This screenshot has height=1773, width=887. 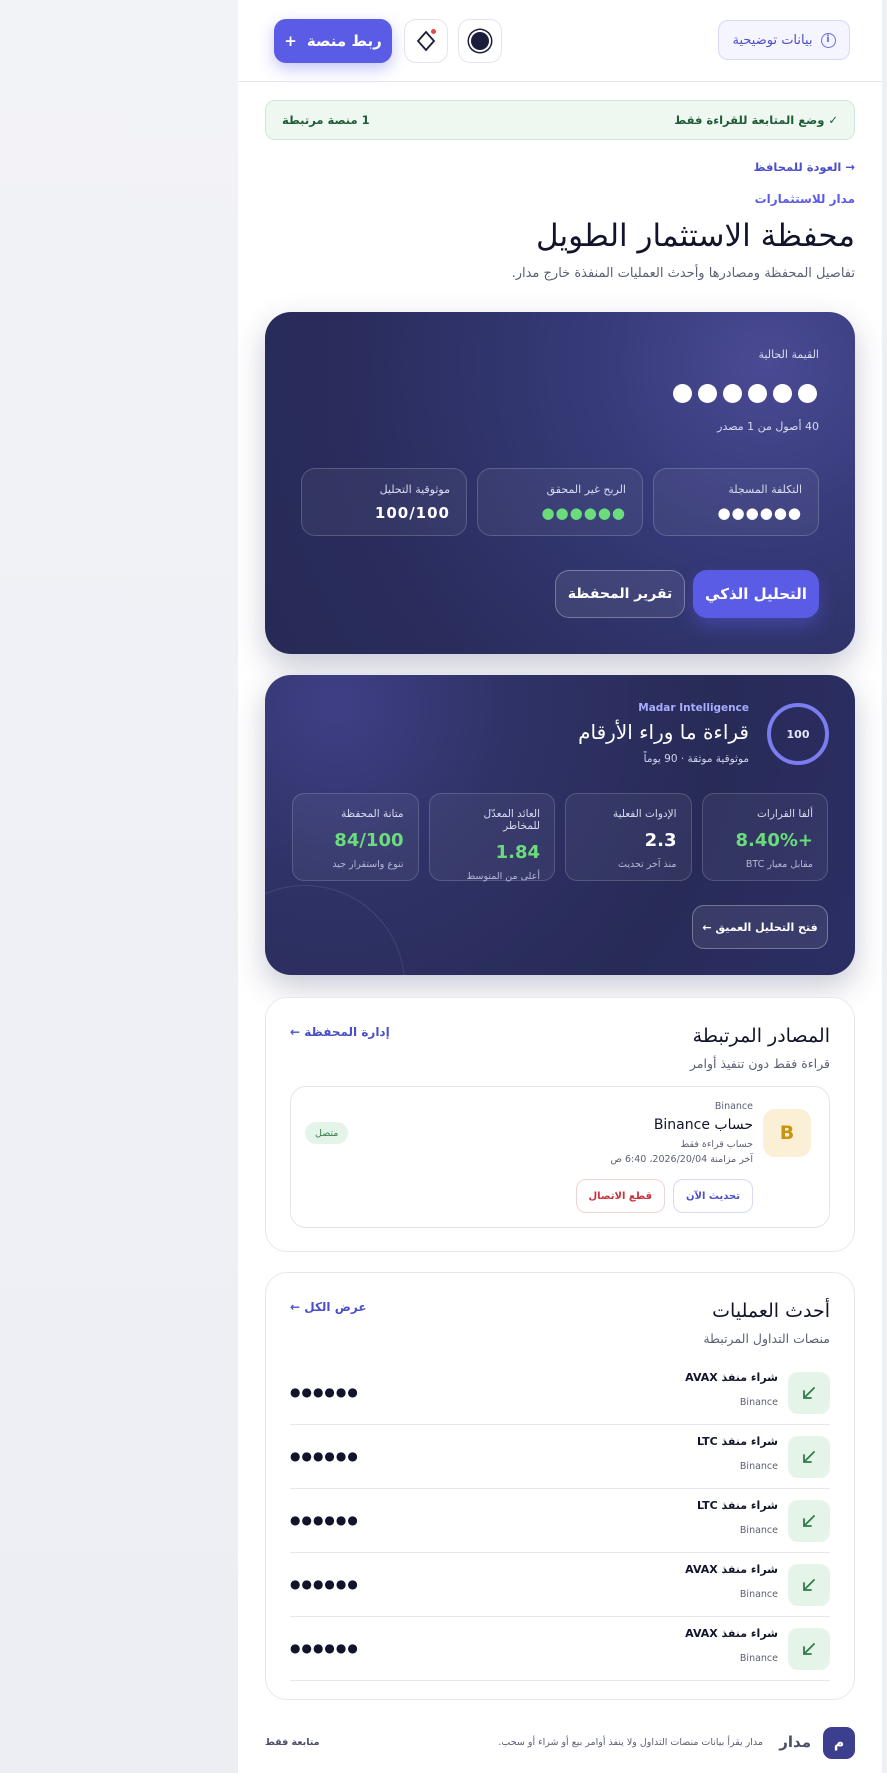 What do you see at coordinates (511, 820) in the screenshot?
I see `metric-label: العائد المعدّل للمخاطر` at bounding box center [511, 820].